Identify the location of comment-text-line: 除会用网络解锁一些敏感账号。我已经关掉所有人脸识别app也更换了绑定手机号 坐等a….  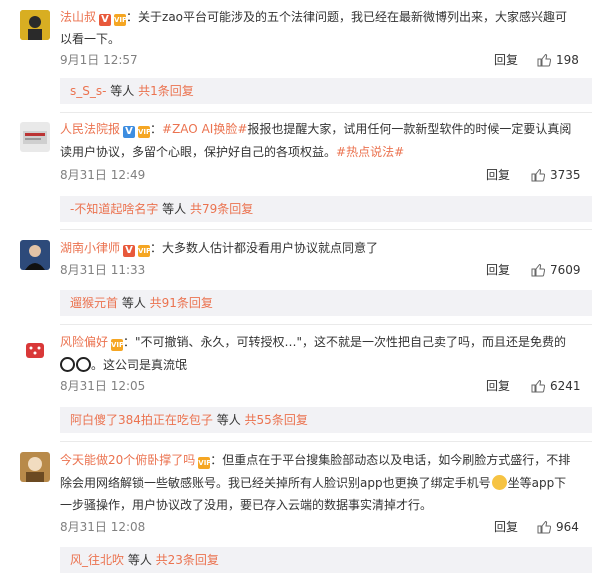
(313, 483).